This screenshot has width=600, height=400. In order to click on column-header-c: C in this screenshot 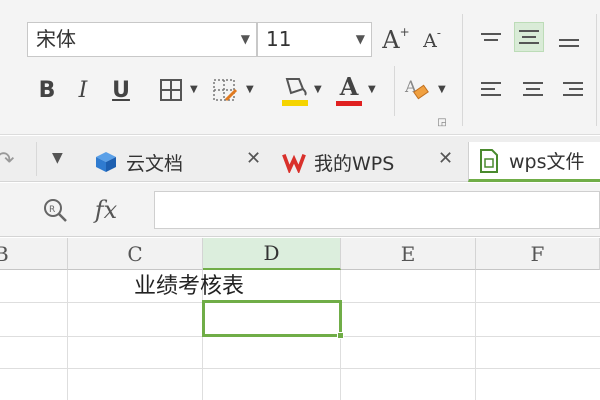, I will do `click(135, 254)`.